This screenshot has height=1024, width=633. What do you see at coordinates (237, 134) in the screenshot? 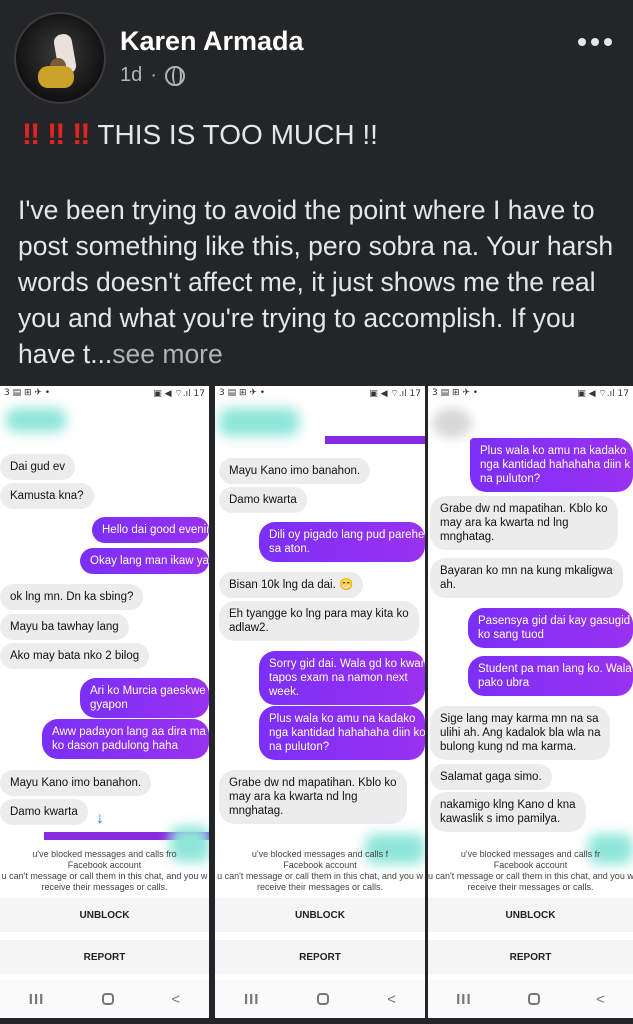
I see `headline-text: THIS IS TOO MUCH !!` at bounding box center [237, 134].